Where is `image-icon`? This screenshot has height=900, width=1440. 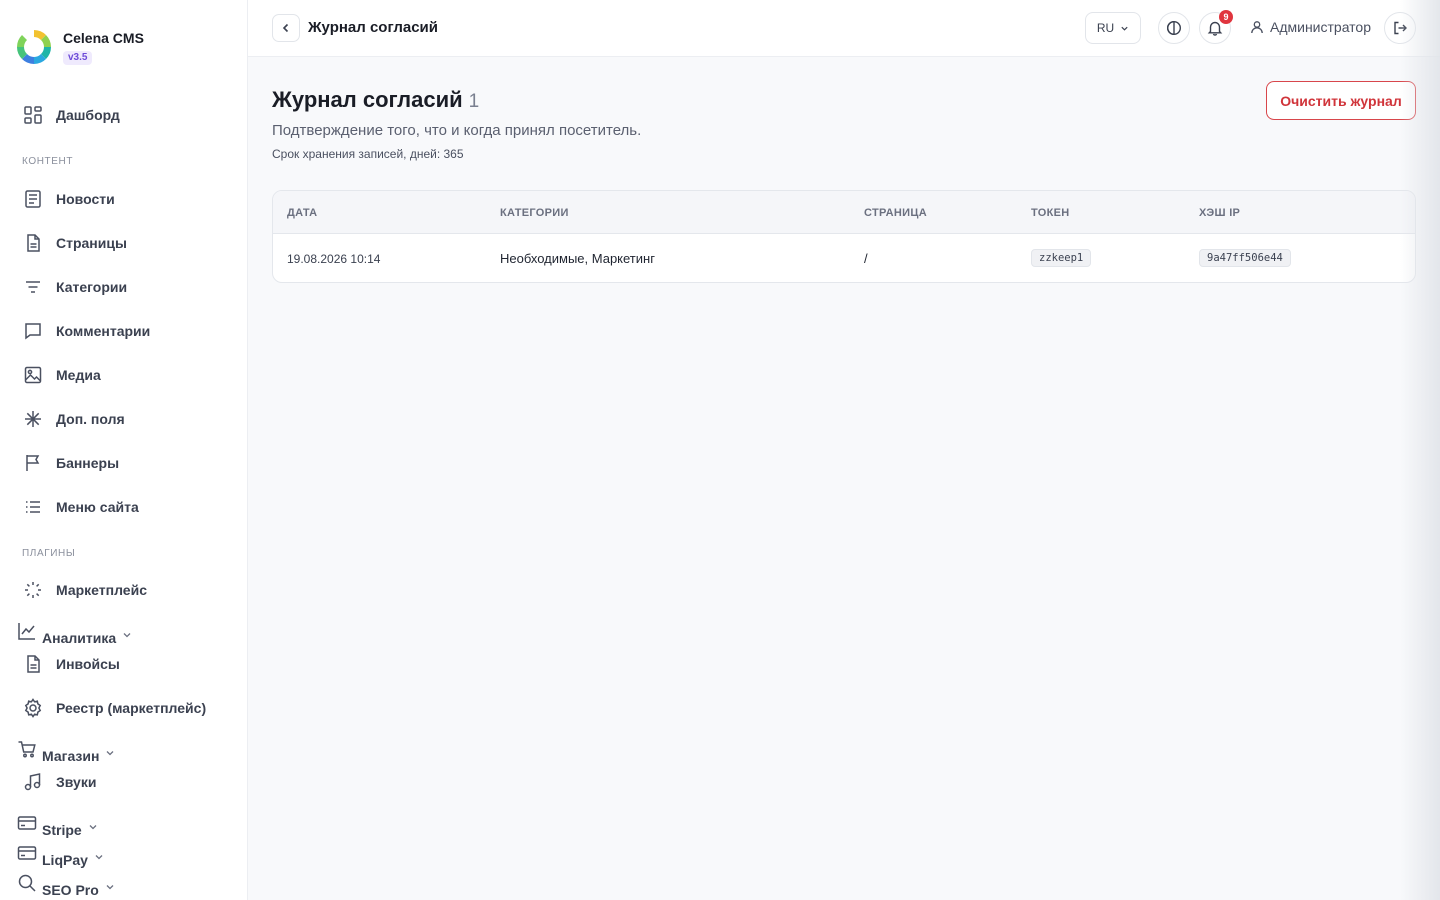 image-icon is located at coordinates (33, 375).